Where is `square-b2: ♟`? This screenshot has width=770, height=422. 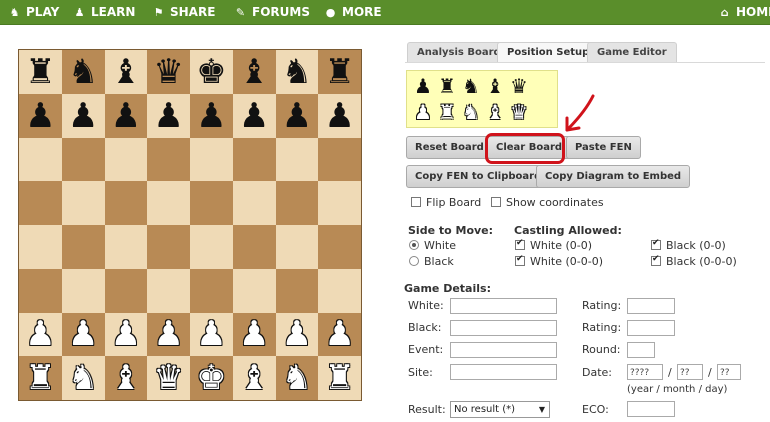 square-b2: ♟ is located at coordinates (83, 334).